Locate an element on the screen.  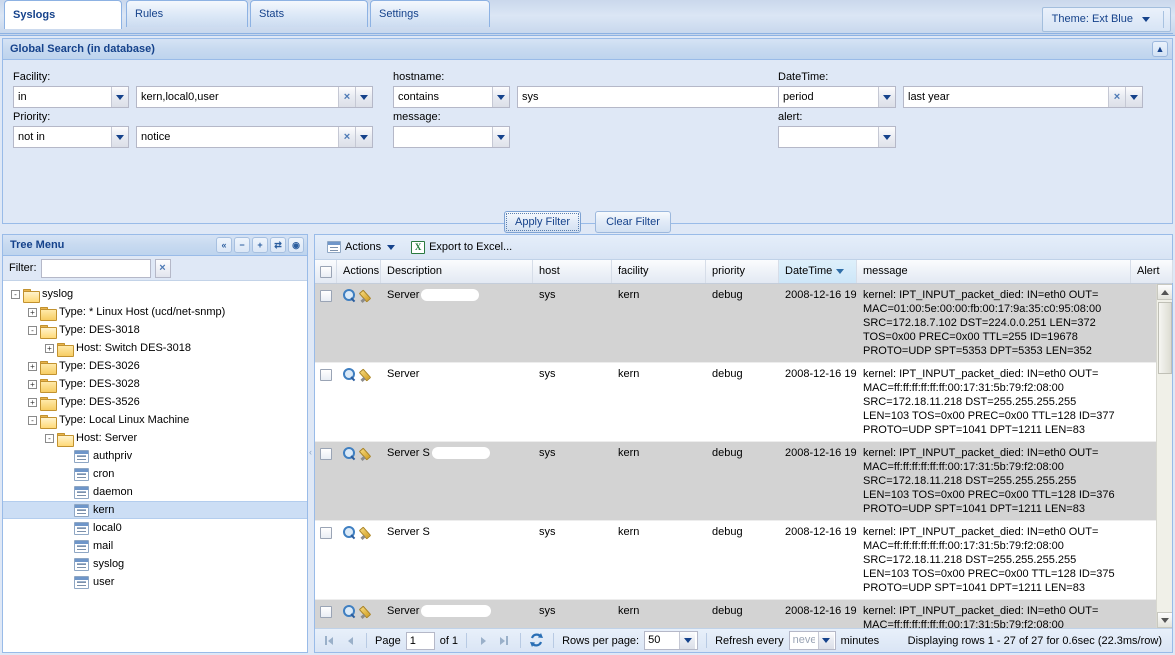
message-operator-input is located at coordinates (443, 137).